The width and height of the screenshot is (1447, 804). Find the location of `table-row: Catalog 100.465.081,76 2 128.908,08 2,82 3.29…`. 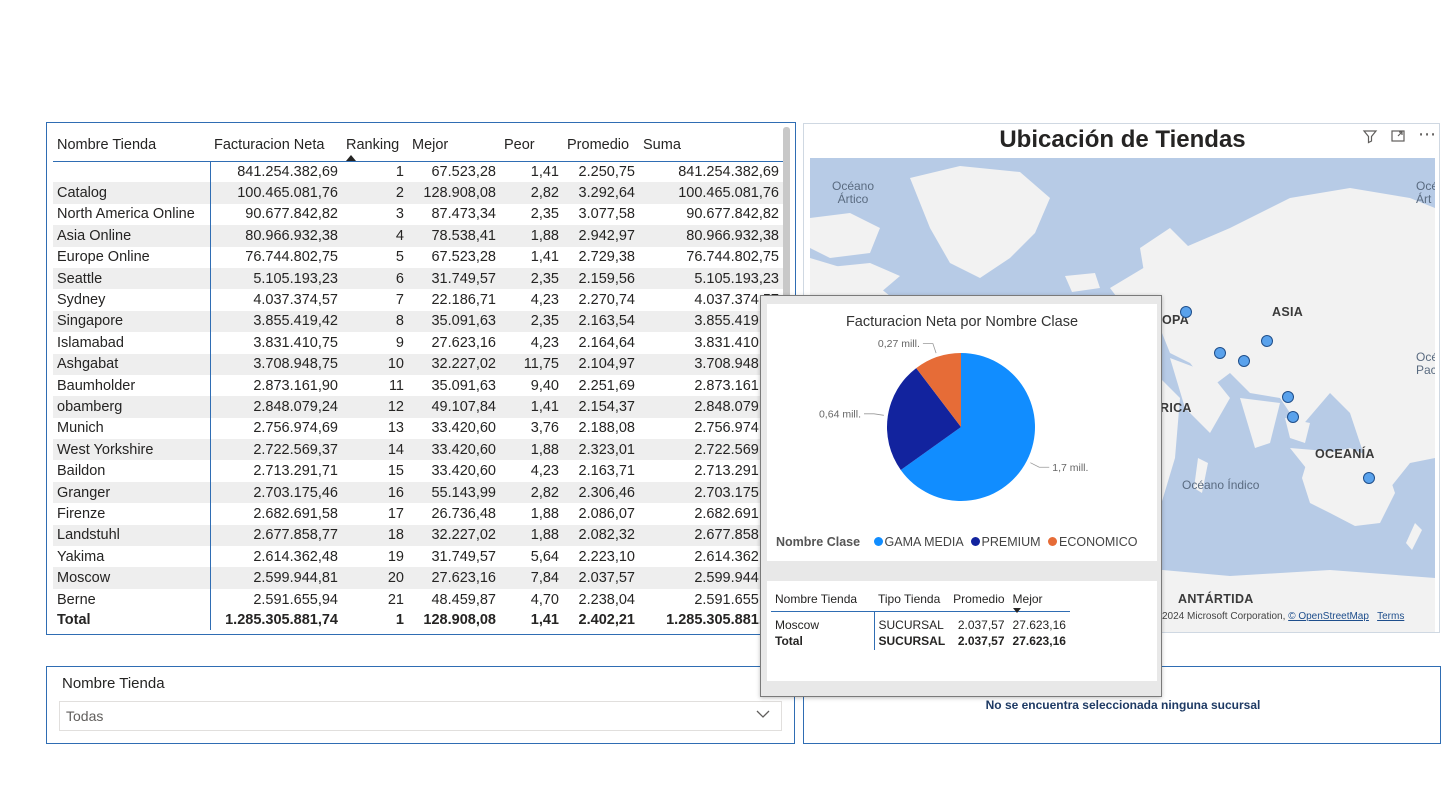

table-row: Catalog 100.465.081,76 2 128.908,08 2,82 3.29… is located at coordinates (418, 193).